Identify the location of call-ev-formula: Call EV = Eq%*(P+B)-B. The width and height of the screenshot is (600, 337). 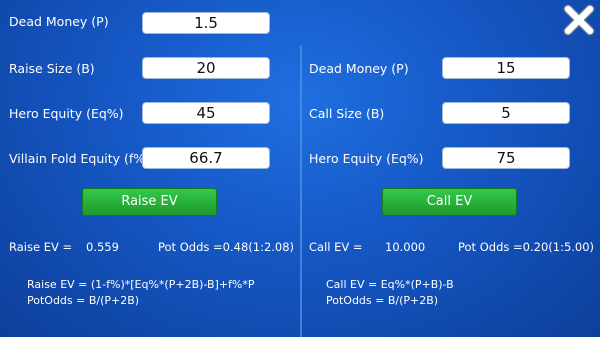
(390, 284).